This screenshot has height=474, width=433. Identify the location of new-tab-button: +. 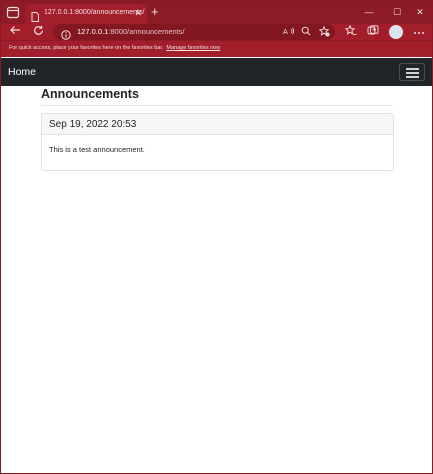
(155, 12).